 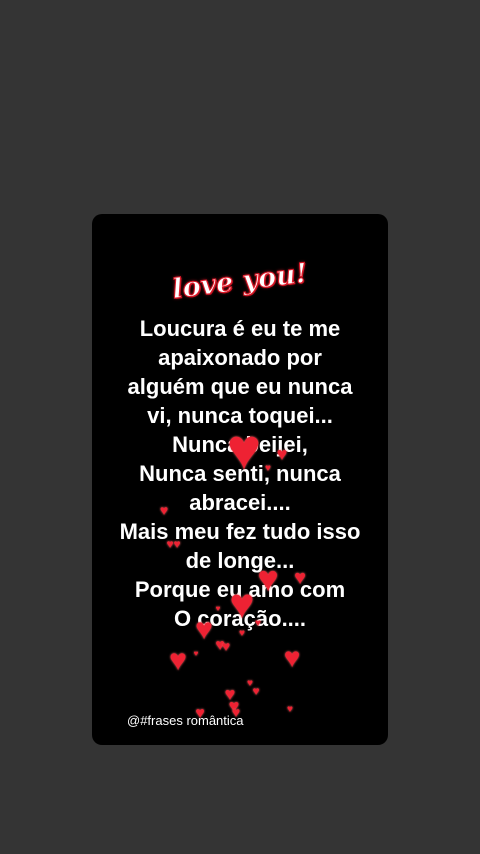 I want to click on quote-line: Loucura é eu te me, so click(x=240, y=328).